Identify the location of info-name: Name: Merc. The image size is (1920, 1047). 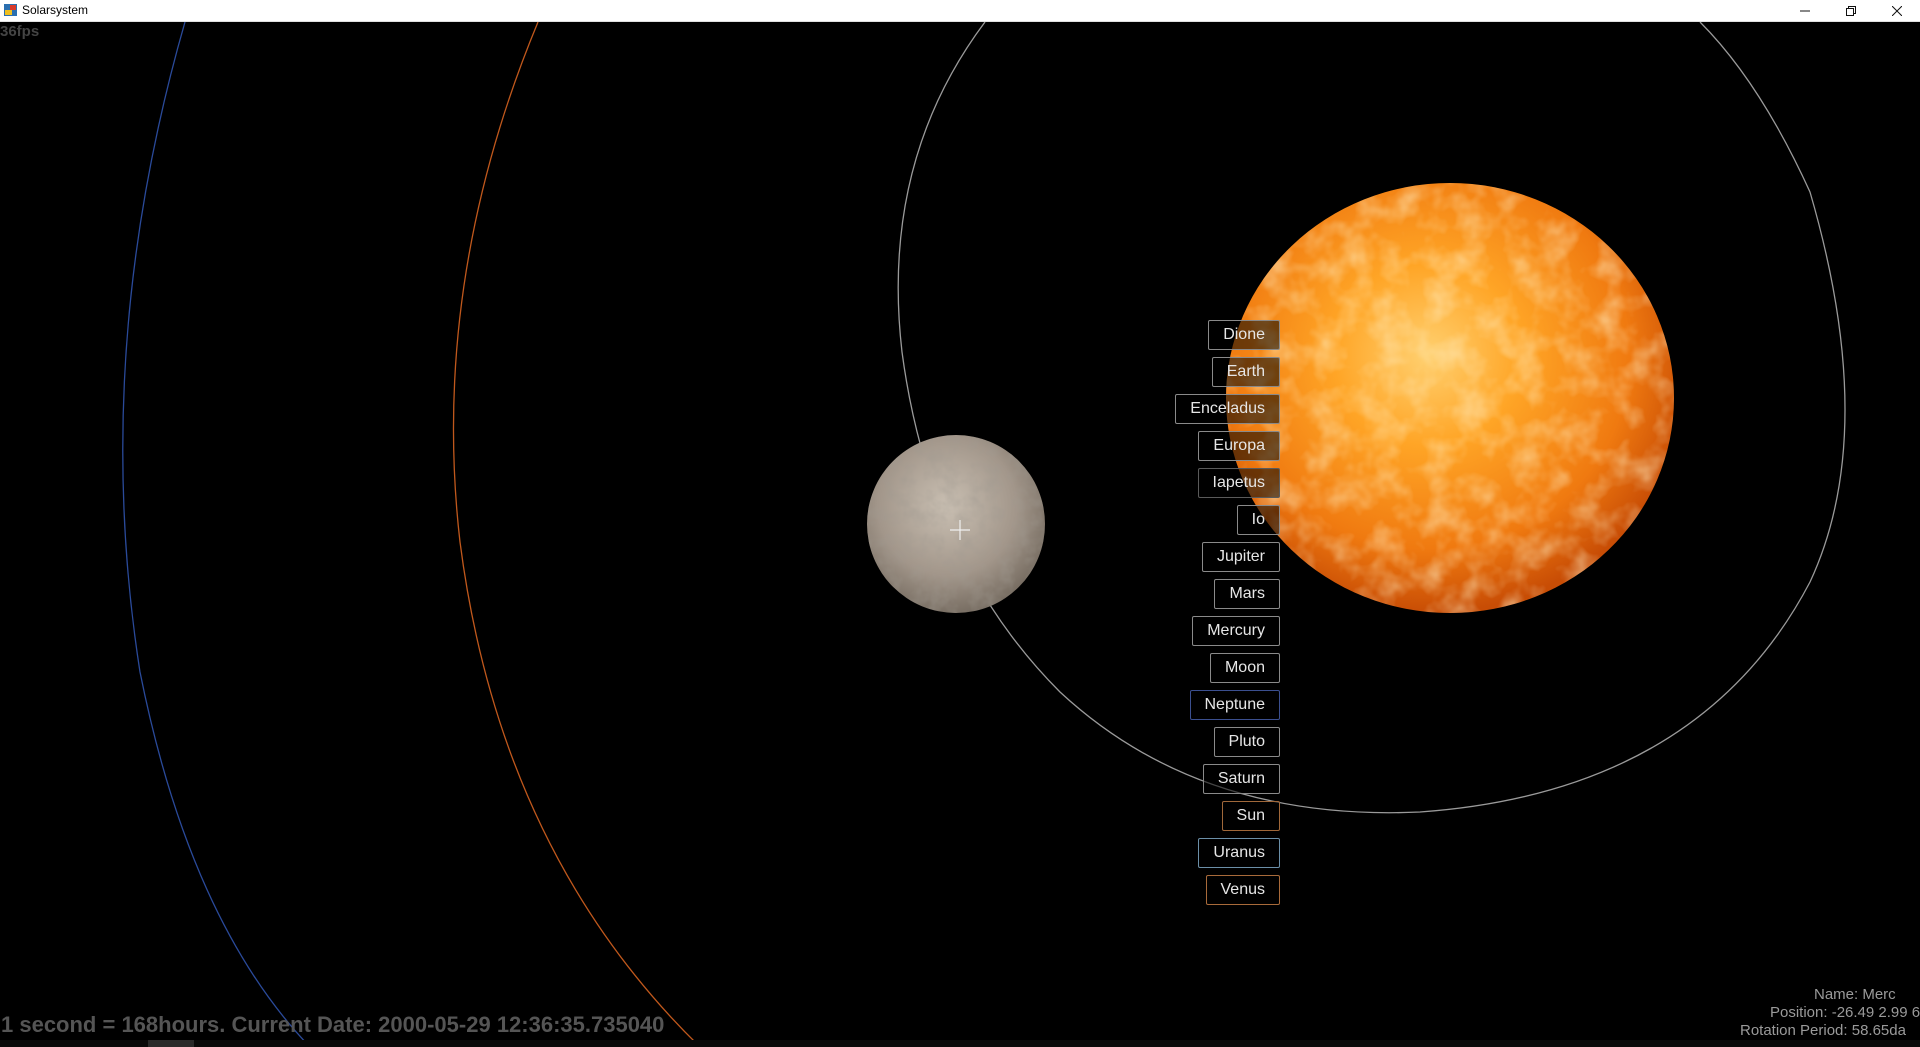
(1855, 994).